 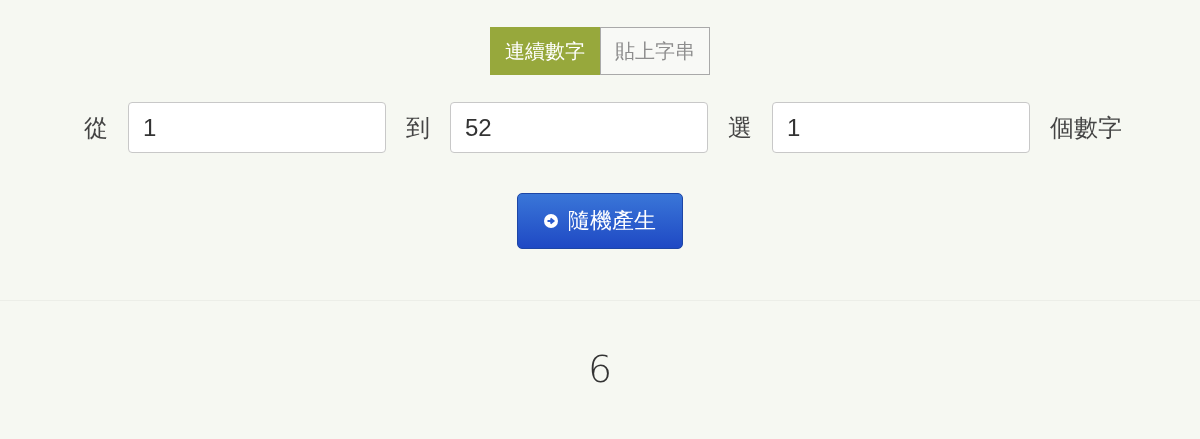 What do you see at coordinates (740, 128) in the screenshot?
I see `pick-label: 選` at bounding box center [740, 128].